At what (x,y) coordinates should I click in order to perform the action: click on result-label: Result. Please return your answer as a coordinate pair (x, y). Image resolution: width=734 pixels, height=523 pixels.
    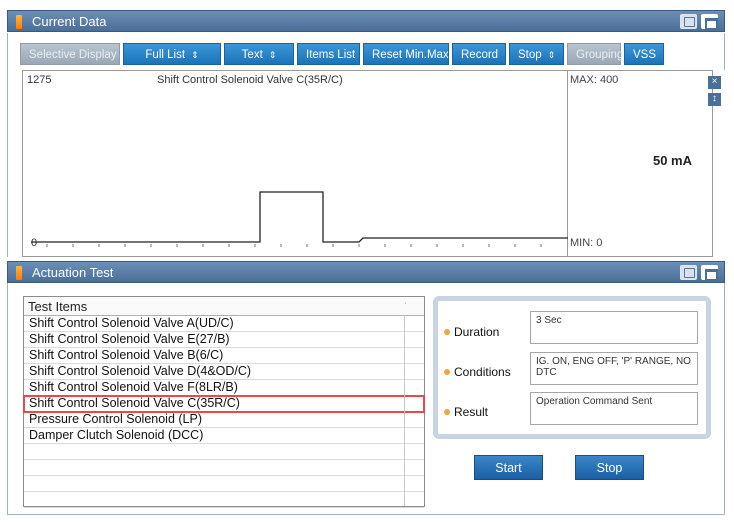
    Looking at the image, I should click on (466, 412).